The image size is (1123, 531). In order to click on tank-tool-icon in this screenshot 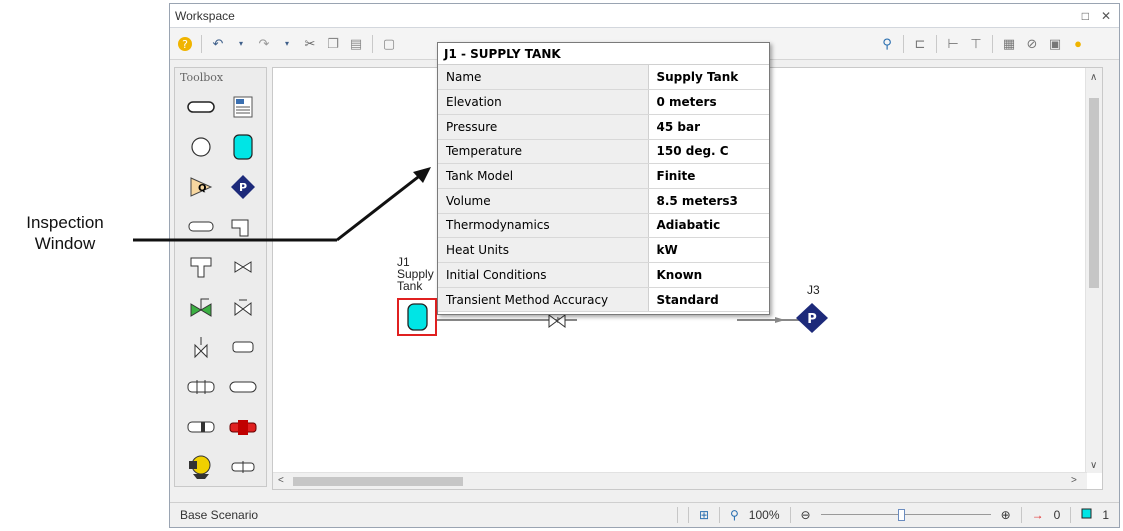, I will do `click(243, 147)`.